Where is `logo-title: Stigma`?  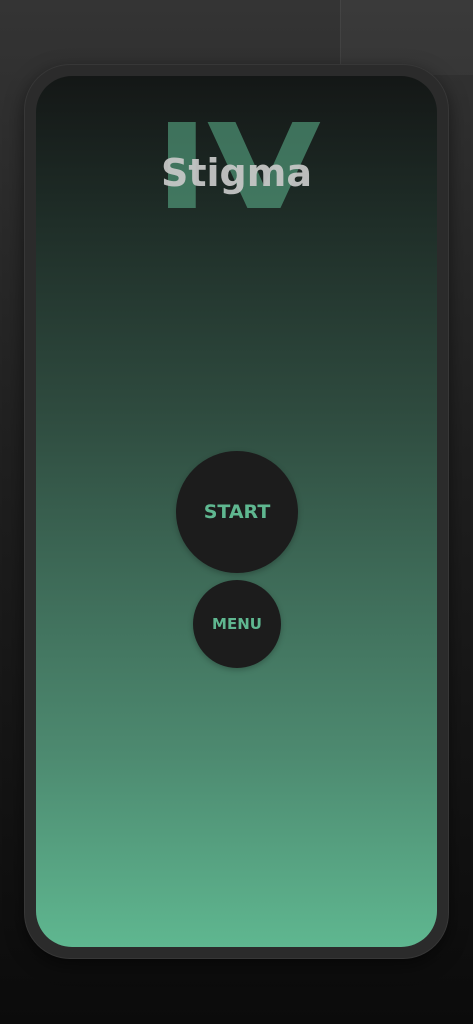
logo-title: Stigma is located at coordinates (236, 173).